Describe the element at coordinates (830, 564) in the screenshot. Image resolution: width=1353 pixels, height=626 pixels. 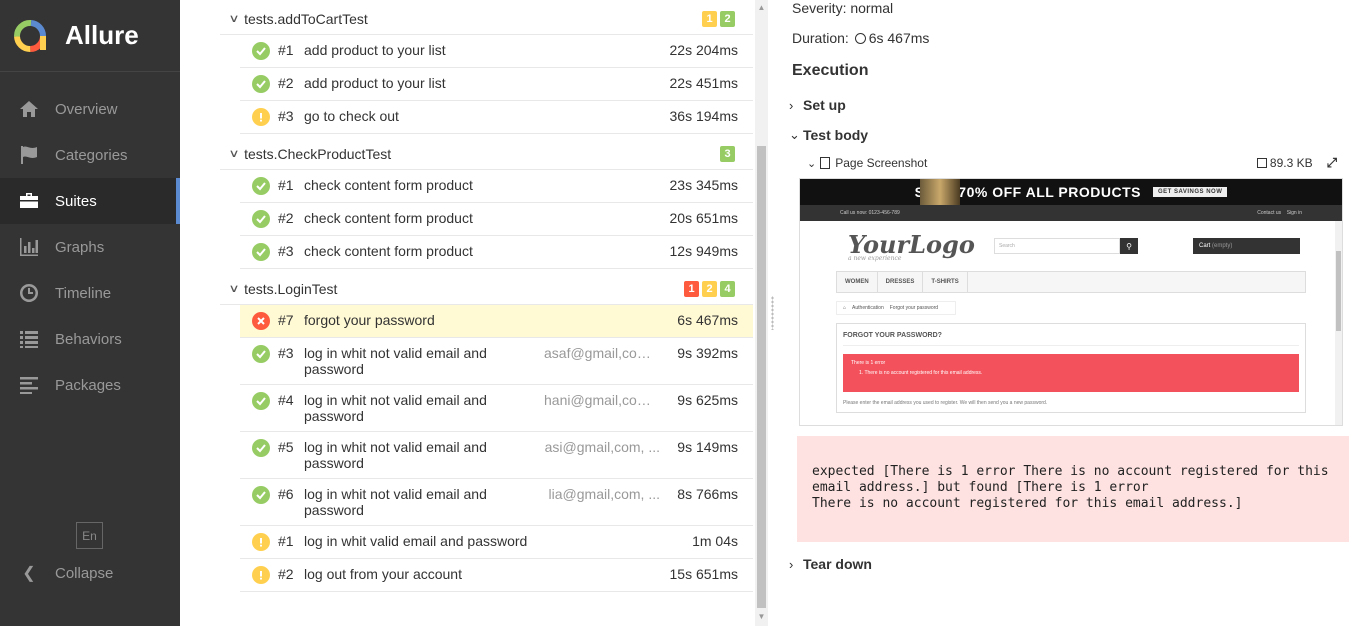
I see `teardown-section: › Tear down` at that location.